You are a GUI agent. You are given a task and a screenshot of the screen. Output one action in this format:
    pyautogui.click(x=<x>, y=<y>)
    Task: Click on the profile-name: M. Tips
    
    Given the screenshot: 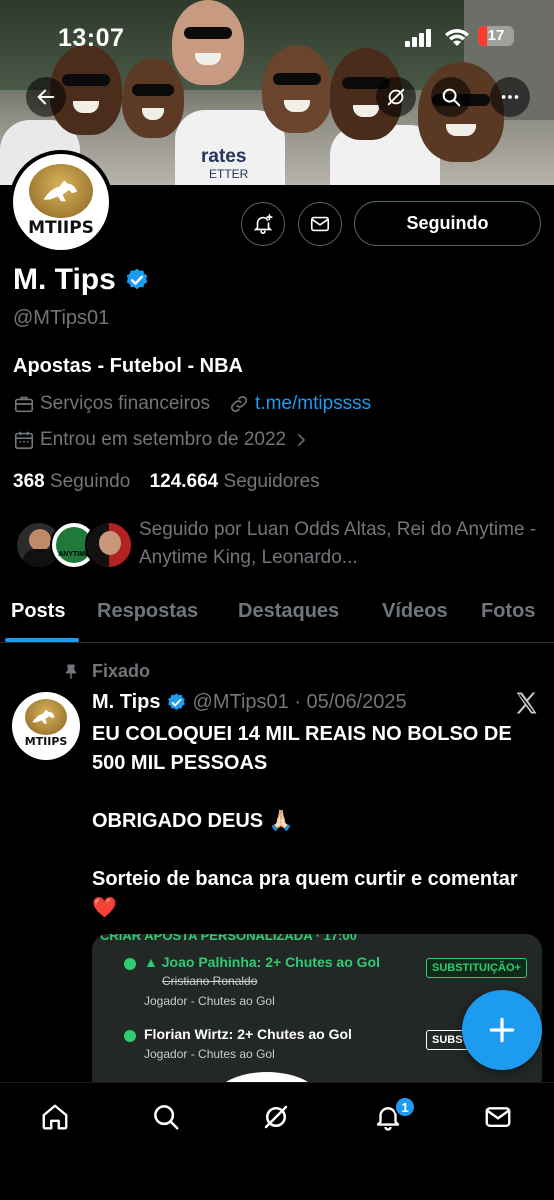 What is the action you would take?
    pyautogui.click(x=64, y=279)
    